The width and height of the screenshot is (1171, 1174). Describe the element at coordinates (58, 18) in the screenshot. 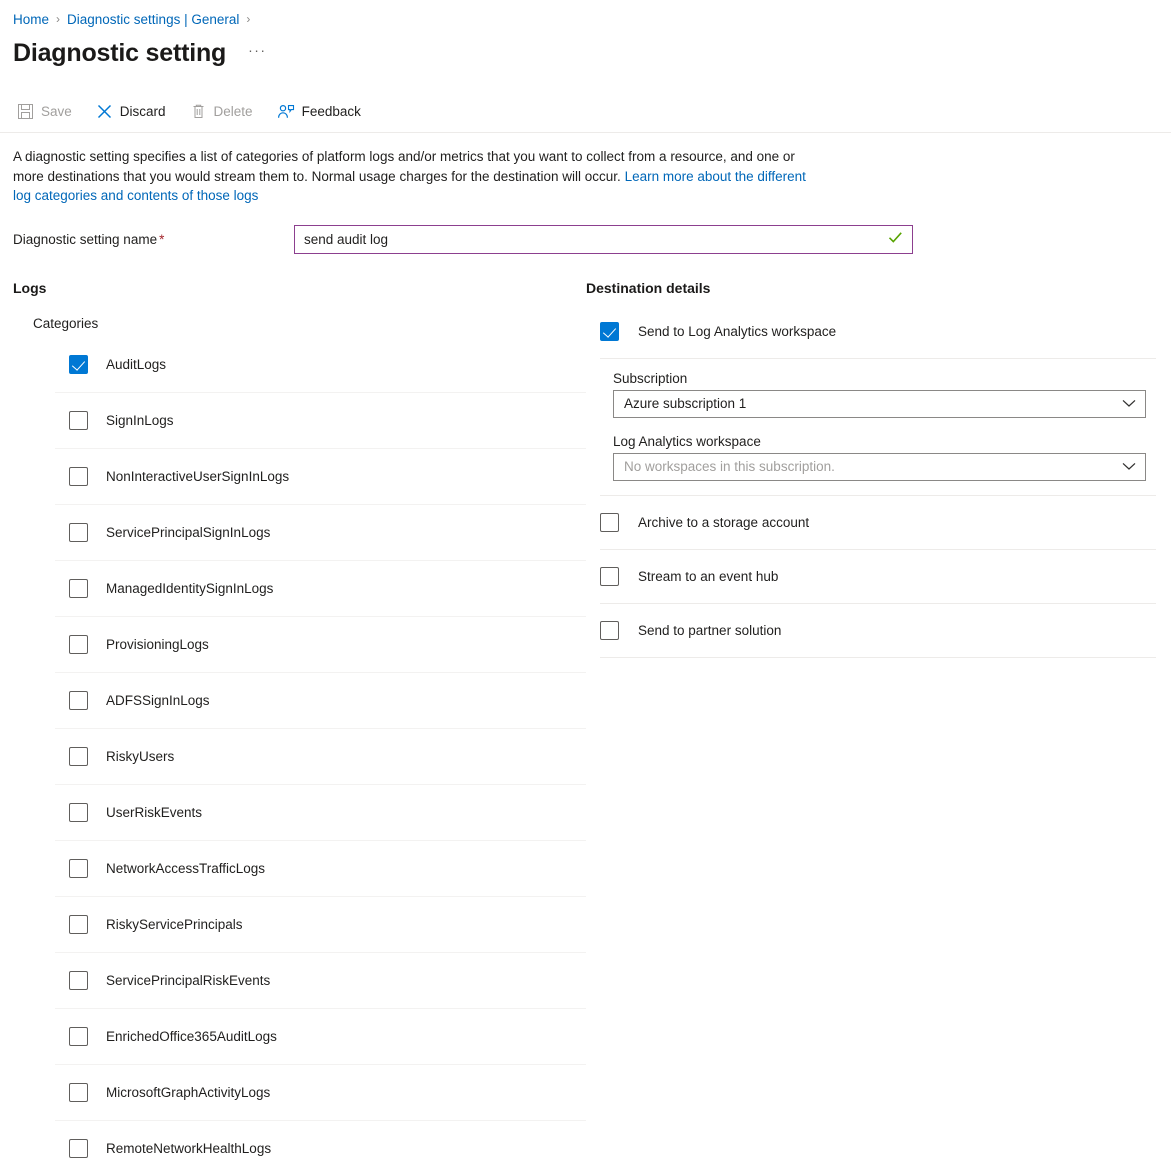

I see `breadcrumb-chevron-icon: ›` at that location.